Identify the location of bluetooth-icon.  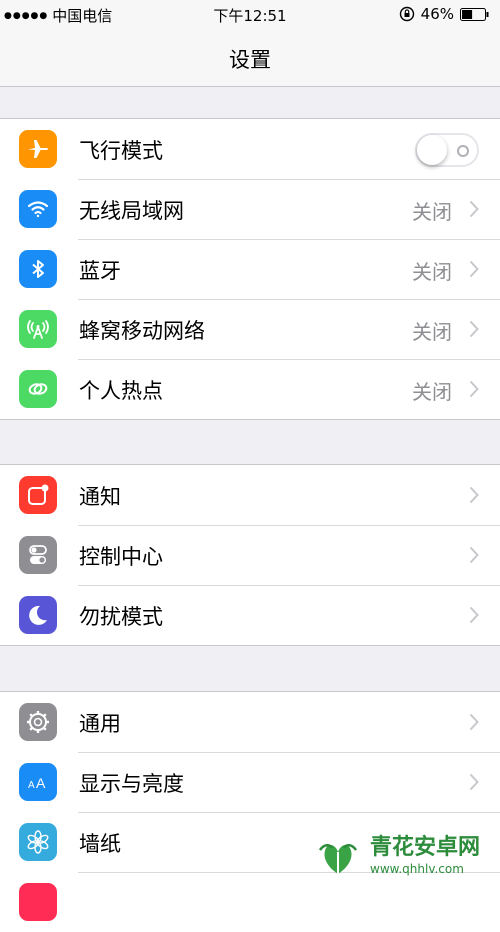
(38, 269).